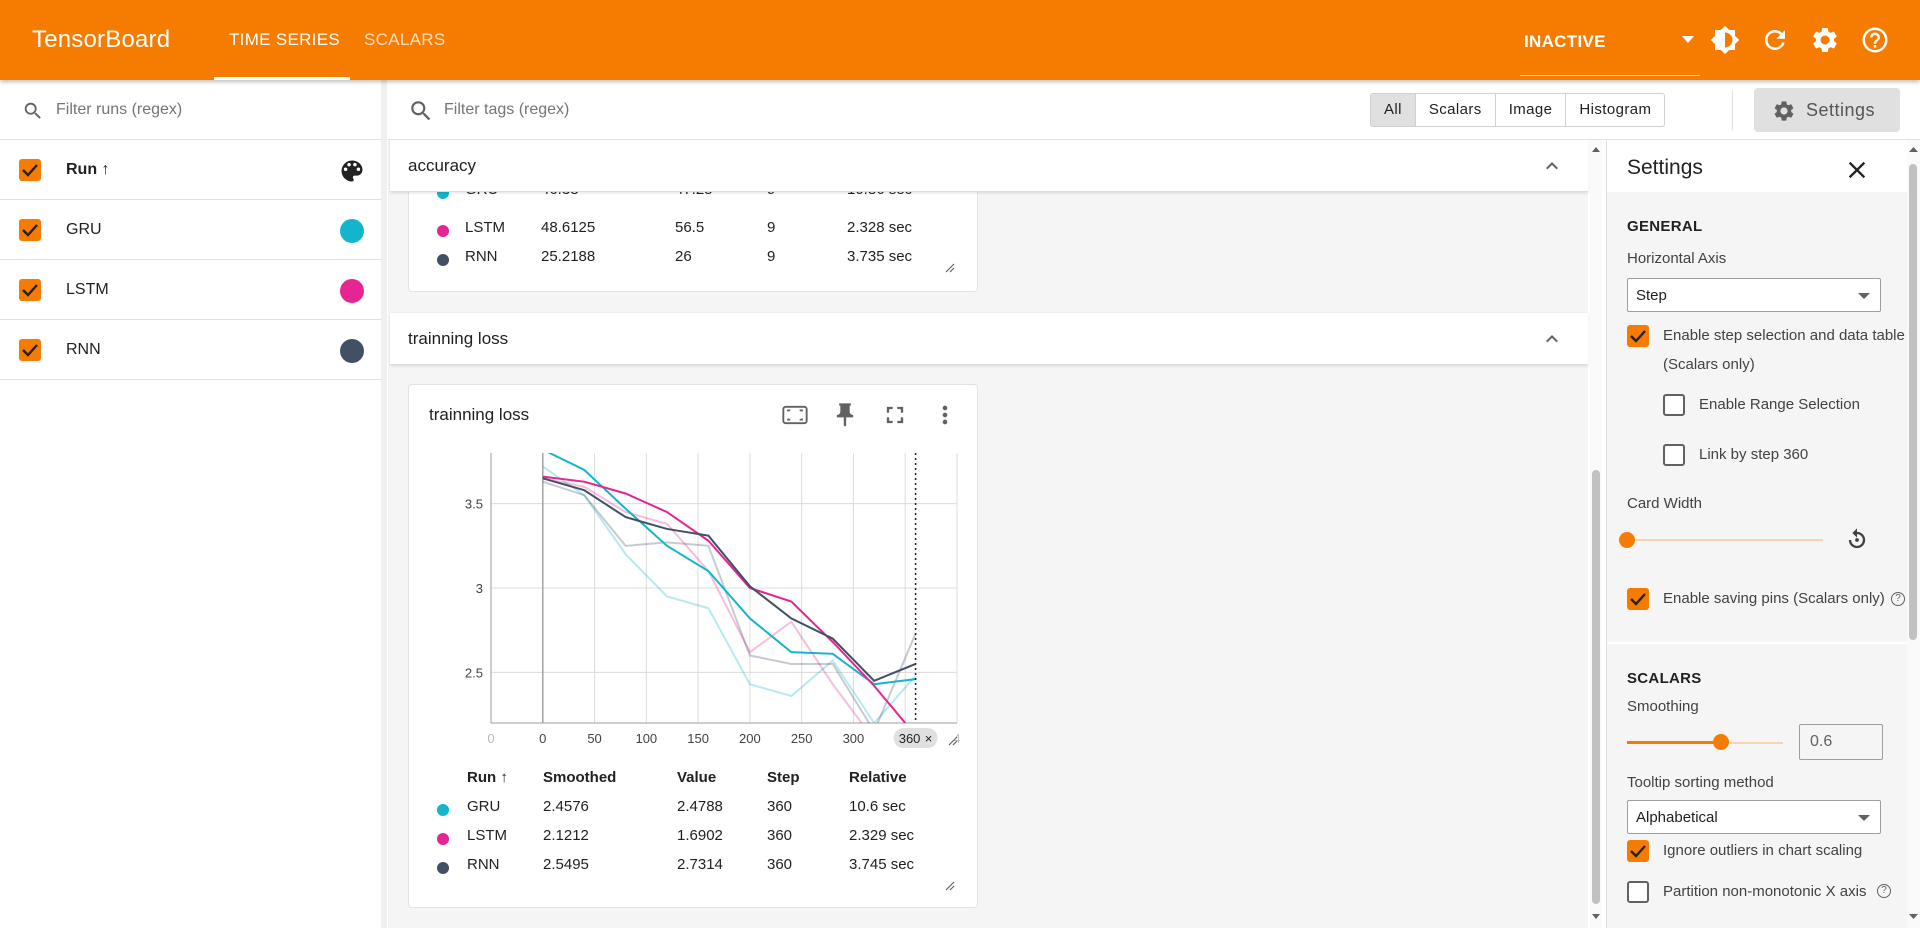 This screenshot has height=928, width=1920. I want to click on palette-icon, so click(352, 171).